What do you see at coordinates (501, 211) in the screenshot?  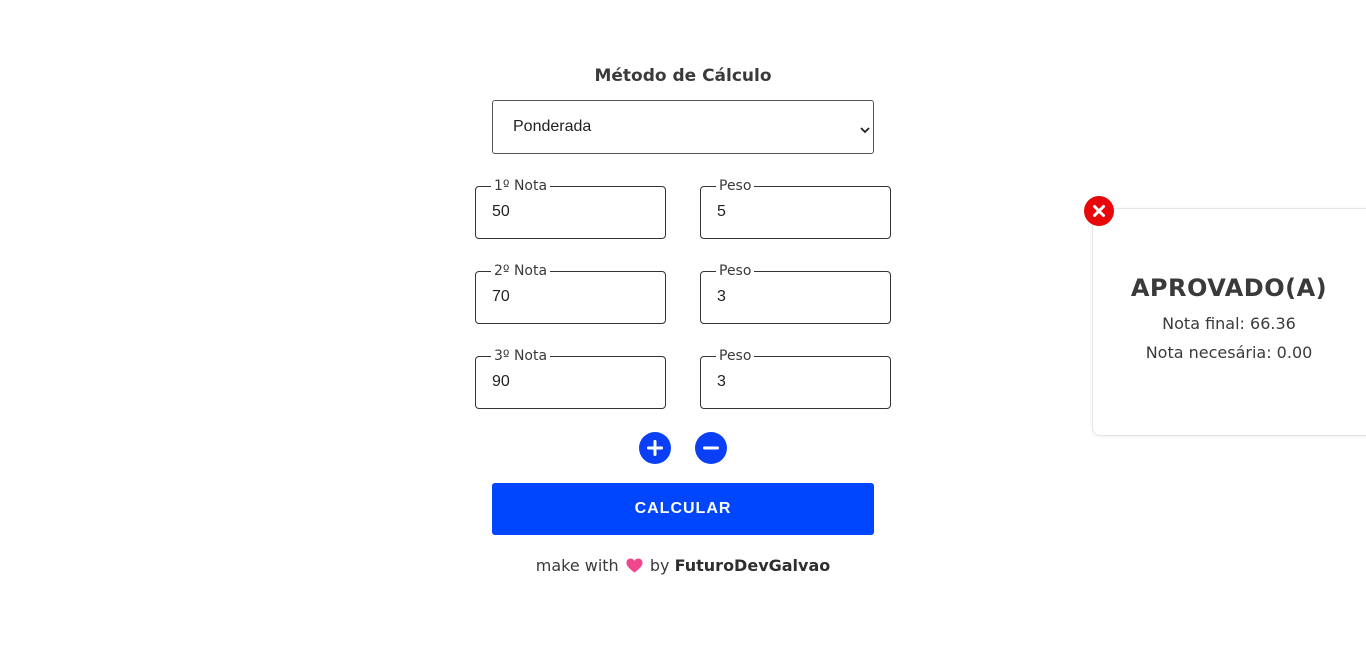 I see `grade-1-value: 50` at bounding box center [501, 211].